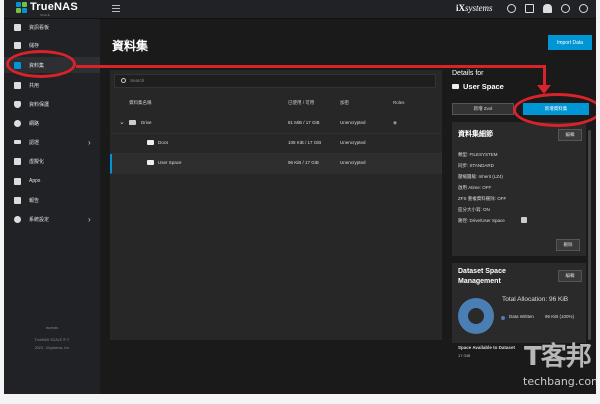  What do you see at coordinates (35, 181) in the screenshot?
I see `sidebar-item-label: Apps` at bounding box center [35, 181].